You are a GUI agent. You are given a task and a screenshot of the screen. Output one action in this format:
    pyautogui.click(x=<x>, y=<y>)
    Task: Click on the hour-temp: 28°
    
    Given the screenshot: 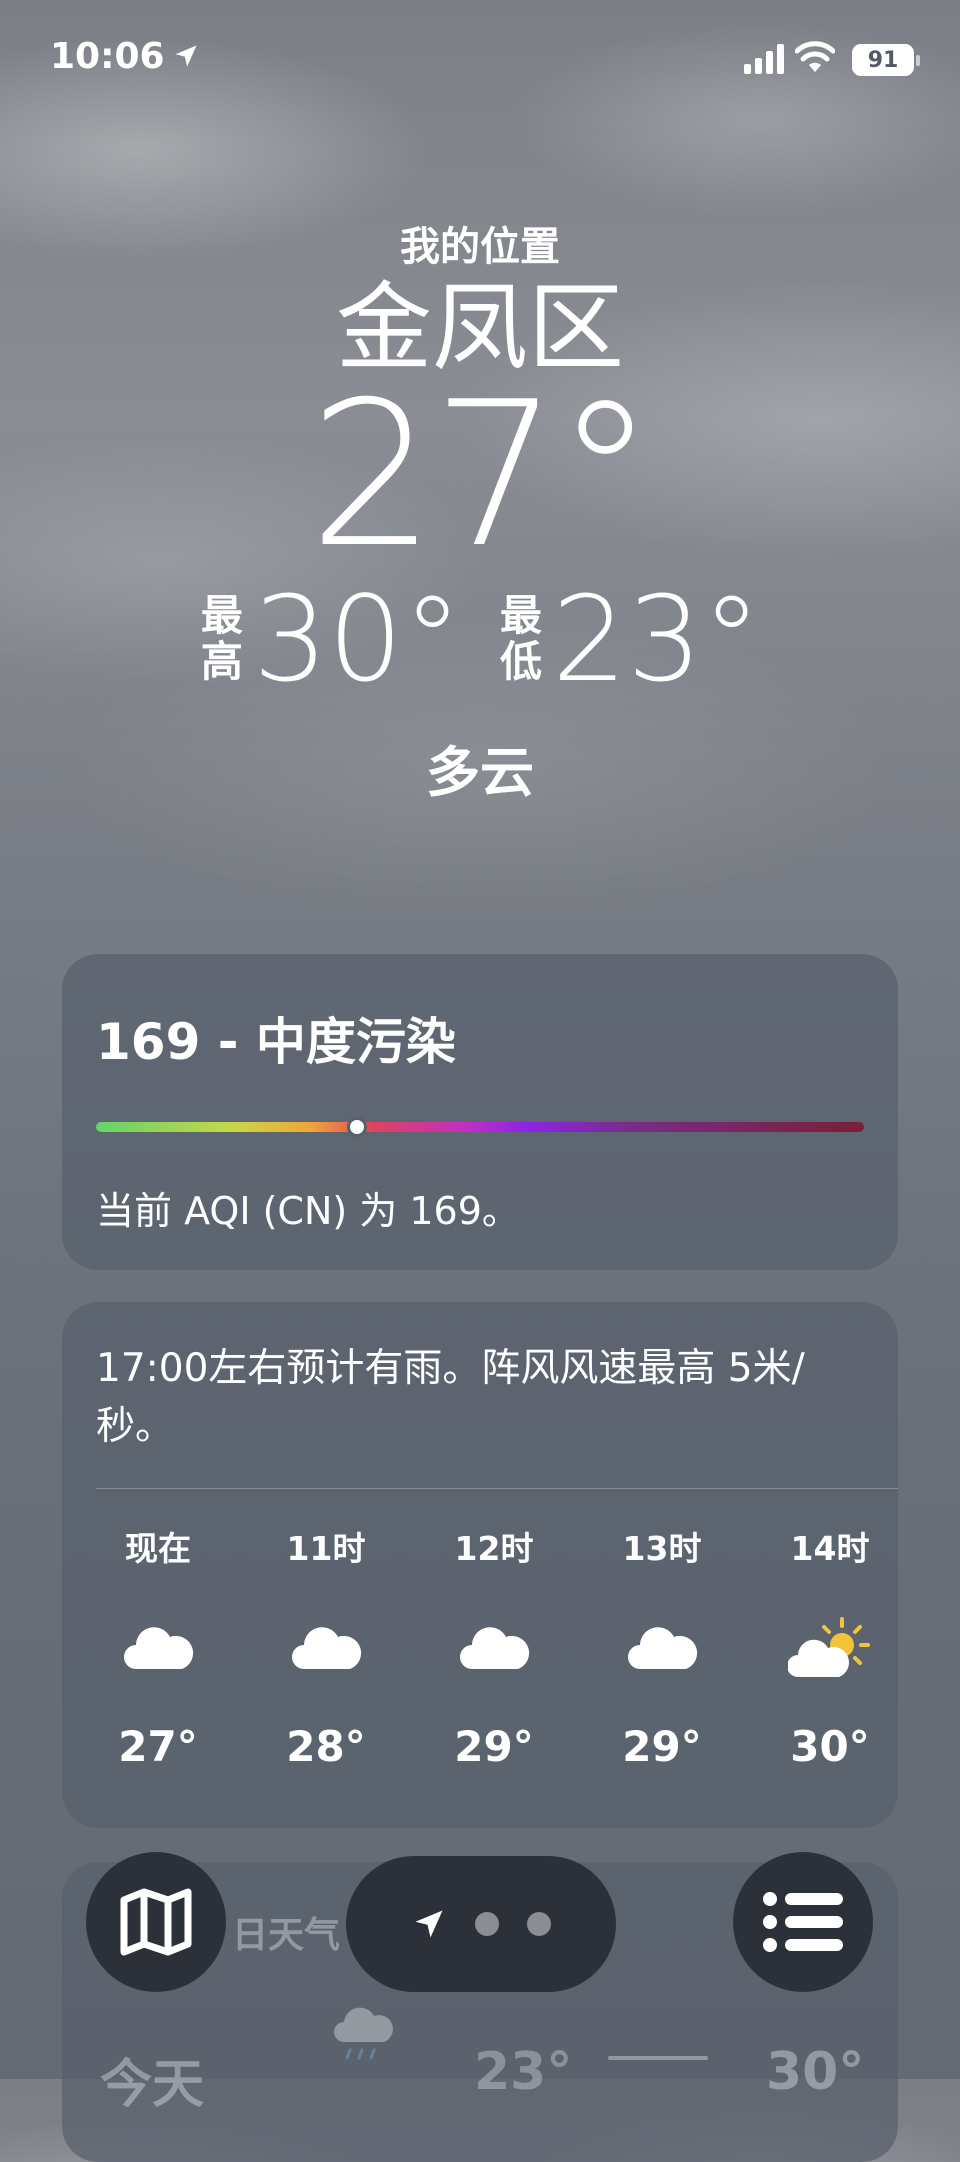 What is the action you would take?
    pyautogui.click(x=326, y=1746)
    